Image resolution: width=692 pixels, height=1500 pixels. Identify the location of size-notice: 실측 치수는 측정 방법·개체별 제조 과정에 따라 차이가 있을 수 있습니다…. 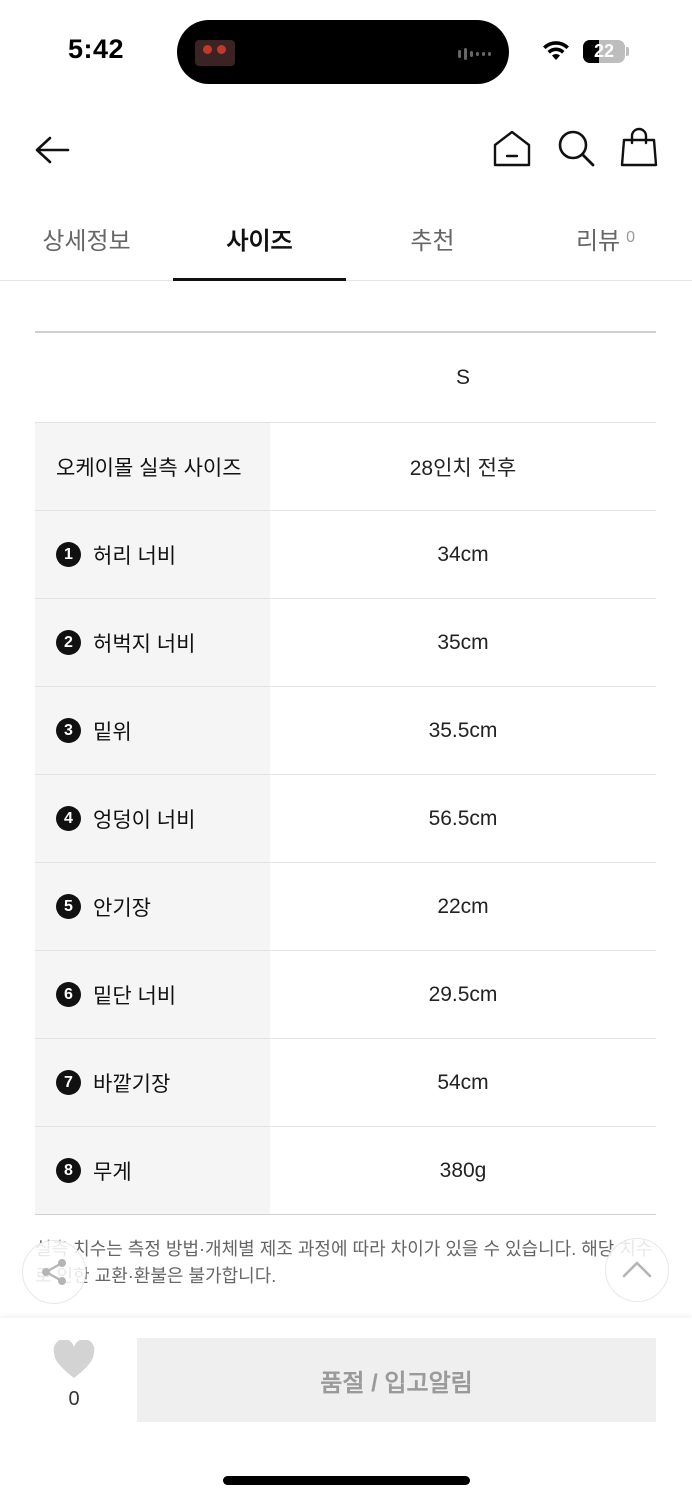
(344, 1262).